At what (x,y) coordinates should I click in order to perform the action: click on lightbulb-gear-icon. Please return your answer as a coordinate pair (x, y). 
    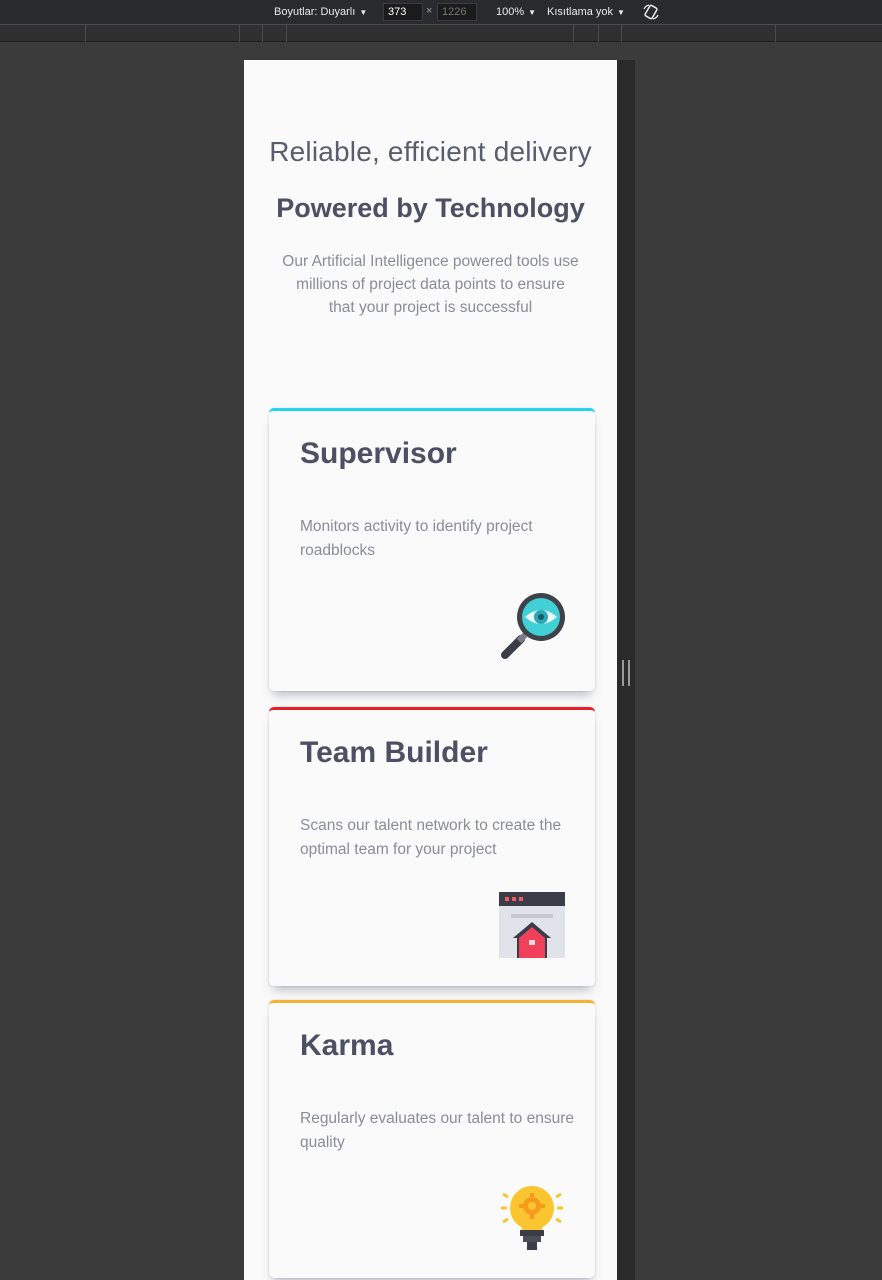
    Looking at the image, I should click on (532, 1218).